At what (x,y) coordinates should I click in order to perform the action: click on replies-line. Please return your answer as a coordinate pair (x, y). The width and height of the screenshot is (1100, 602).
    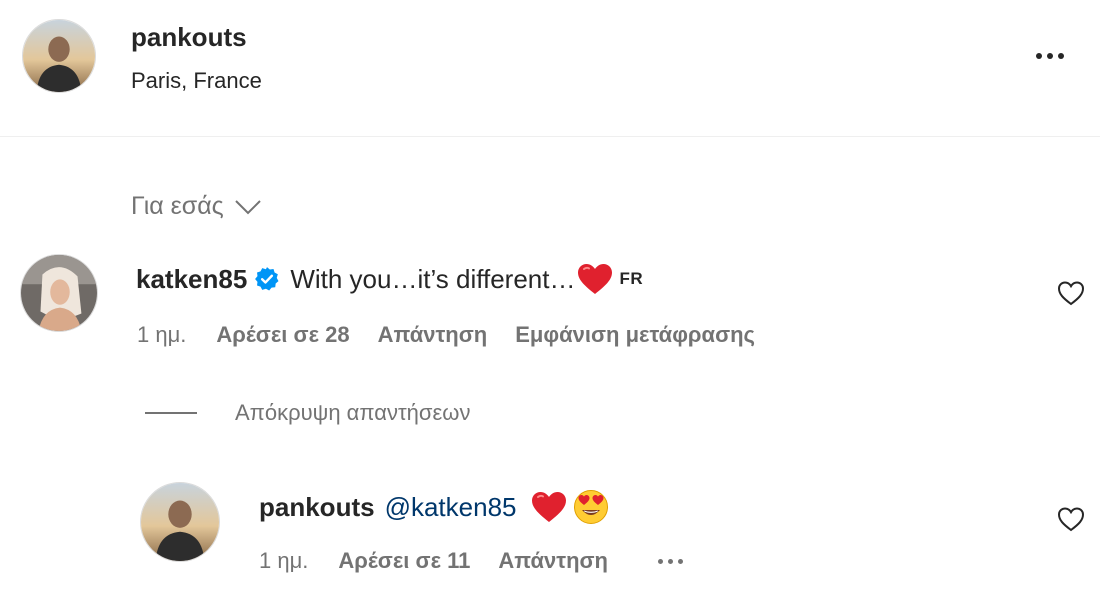
    Looking at the image, I should click on (171, 413).